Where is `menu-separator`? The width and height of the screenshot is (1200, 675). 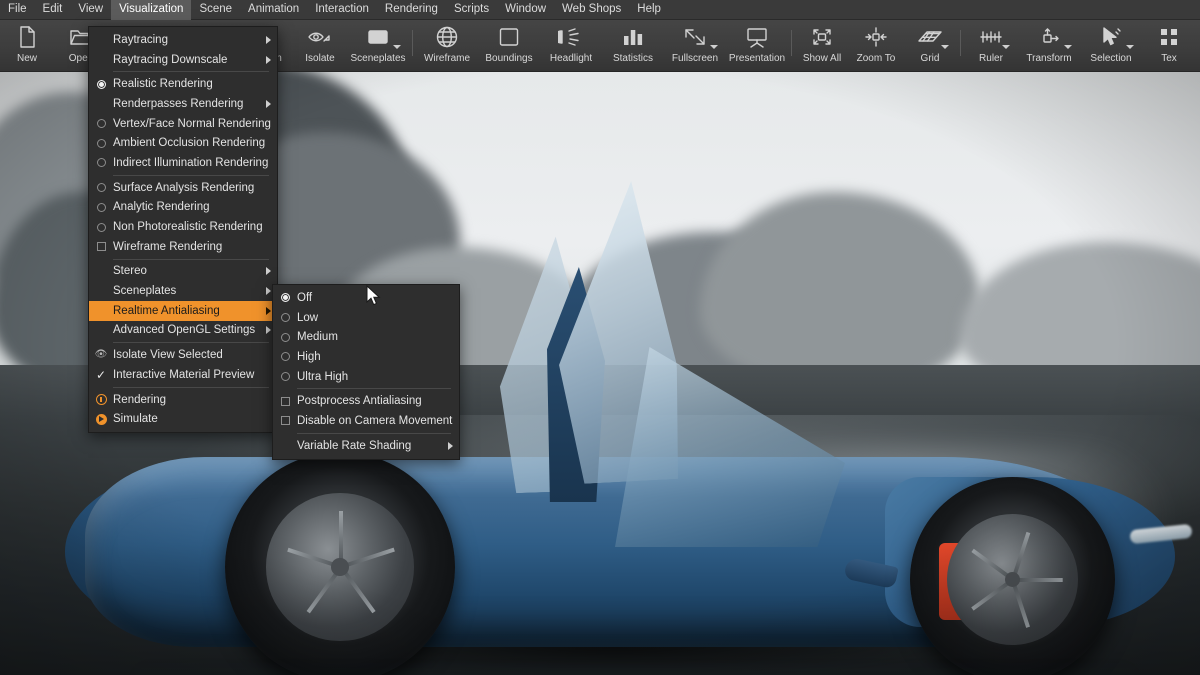 menu-separator is located at coordinates (374, 433).